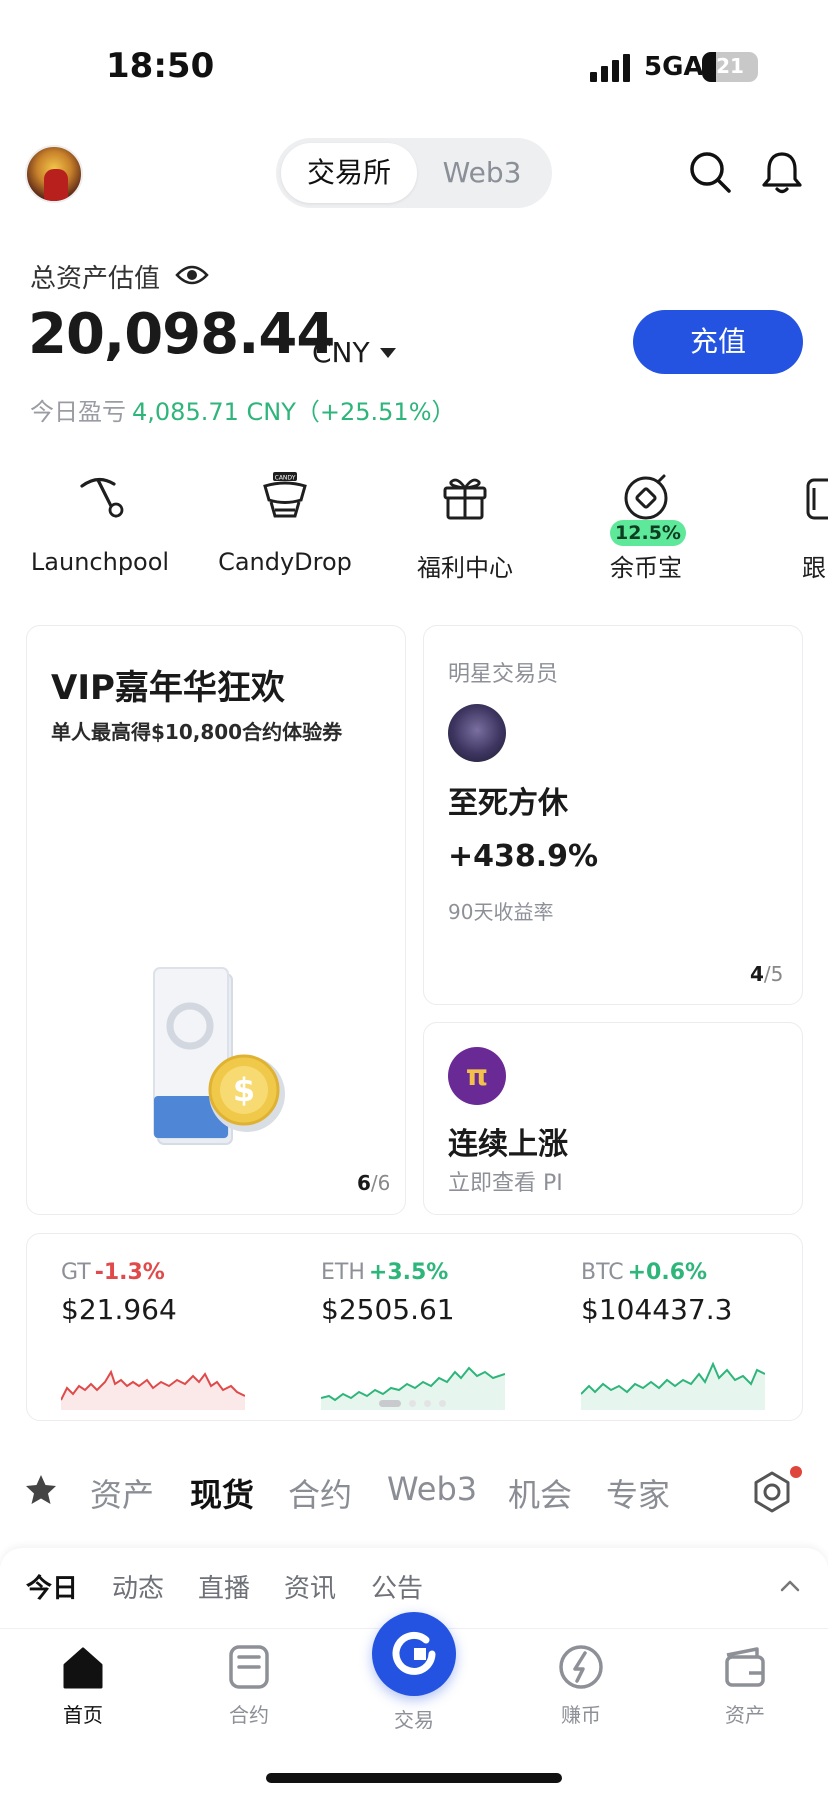 This screenshot has height=1801, width=828. Describe the element at coordinates (710, 172) in the screenshot. I see `search-icon` at that location.